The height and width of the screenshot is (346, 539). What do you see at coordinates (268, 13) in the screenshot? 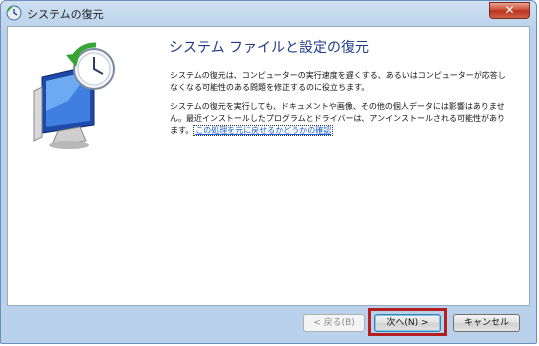
I see `title-bar: システムの復元 ✕` at bounding box center [268, 13].